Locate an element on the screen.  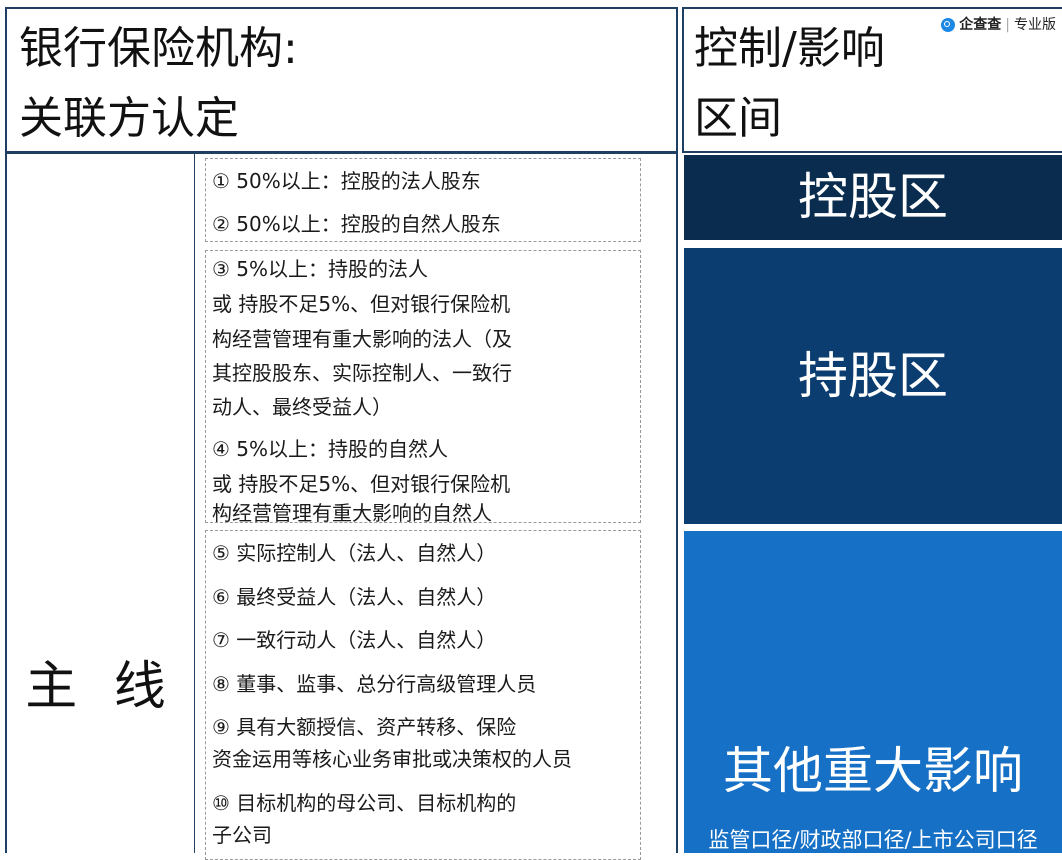
right-title-line2: 区间 is located at coordinates (738, 118).